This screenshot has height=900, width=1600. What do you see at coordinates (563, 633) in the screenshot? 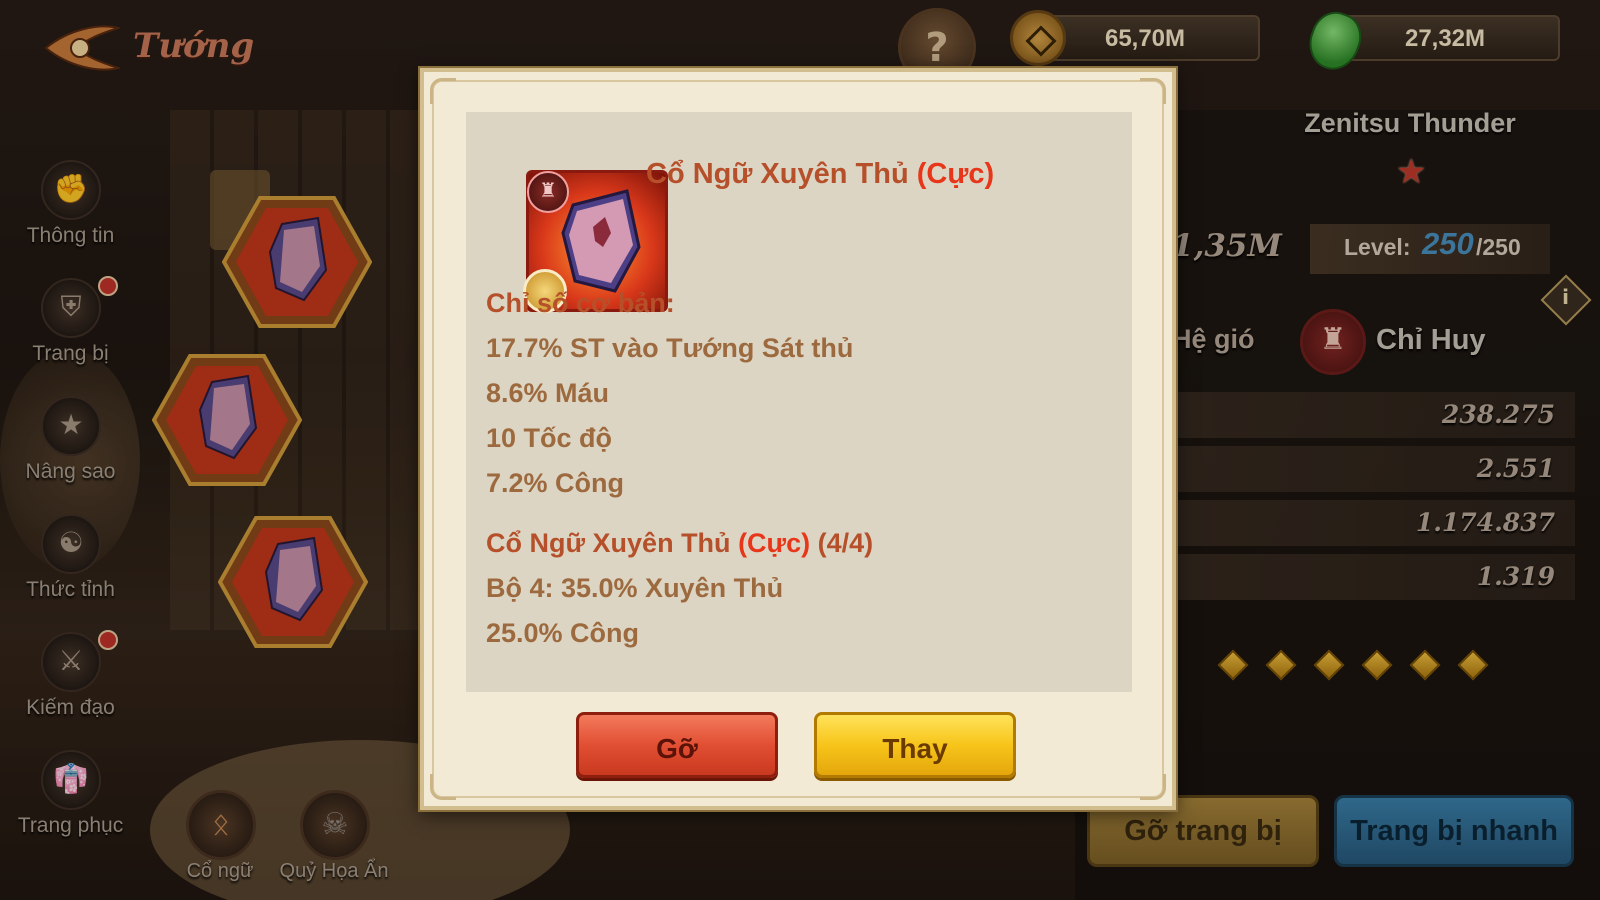
I see `set-bonus-line: 25.0% Công` at bounding box center [563, 633].